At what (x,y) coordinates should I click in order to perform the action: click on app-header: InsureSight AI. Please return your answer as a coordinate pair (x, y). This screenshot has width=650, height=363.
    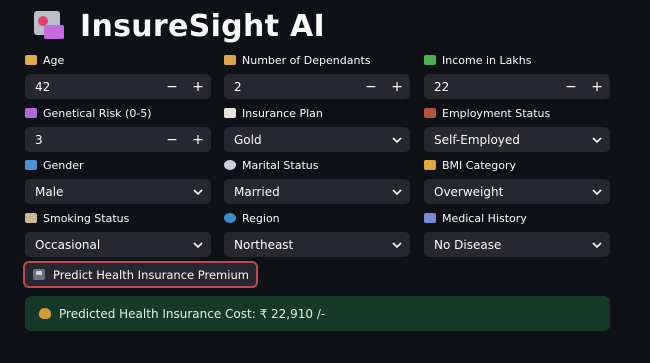
    Looking at the image, I should click on (178, 26).